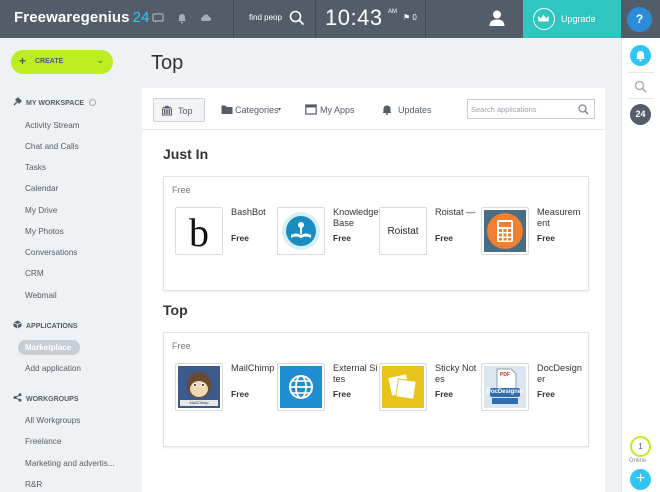 The image size is (660, 492). Describe the element at coordinates (531, 390) in the screenshot. I see `app-card-docdesigner: PDF DocDesigner DocDesigner Free` at that location.